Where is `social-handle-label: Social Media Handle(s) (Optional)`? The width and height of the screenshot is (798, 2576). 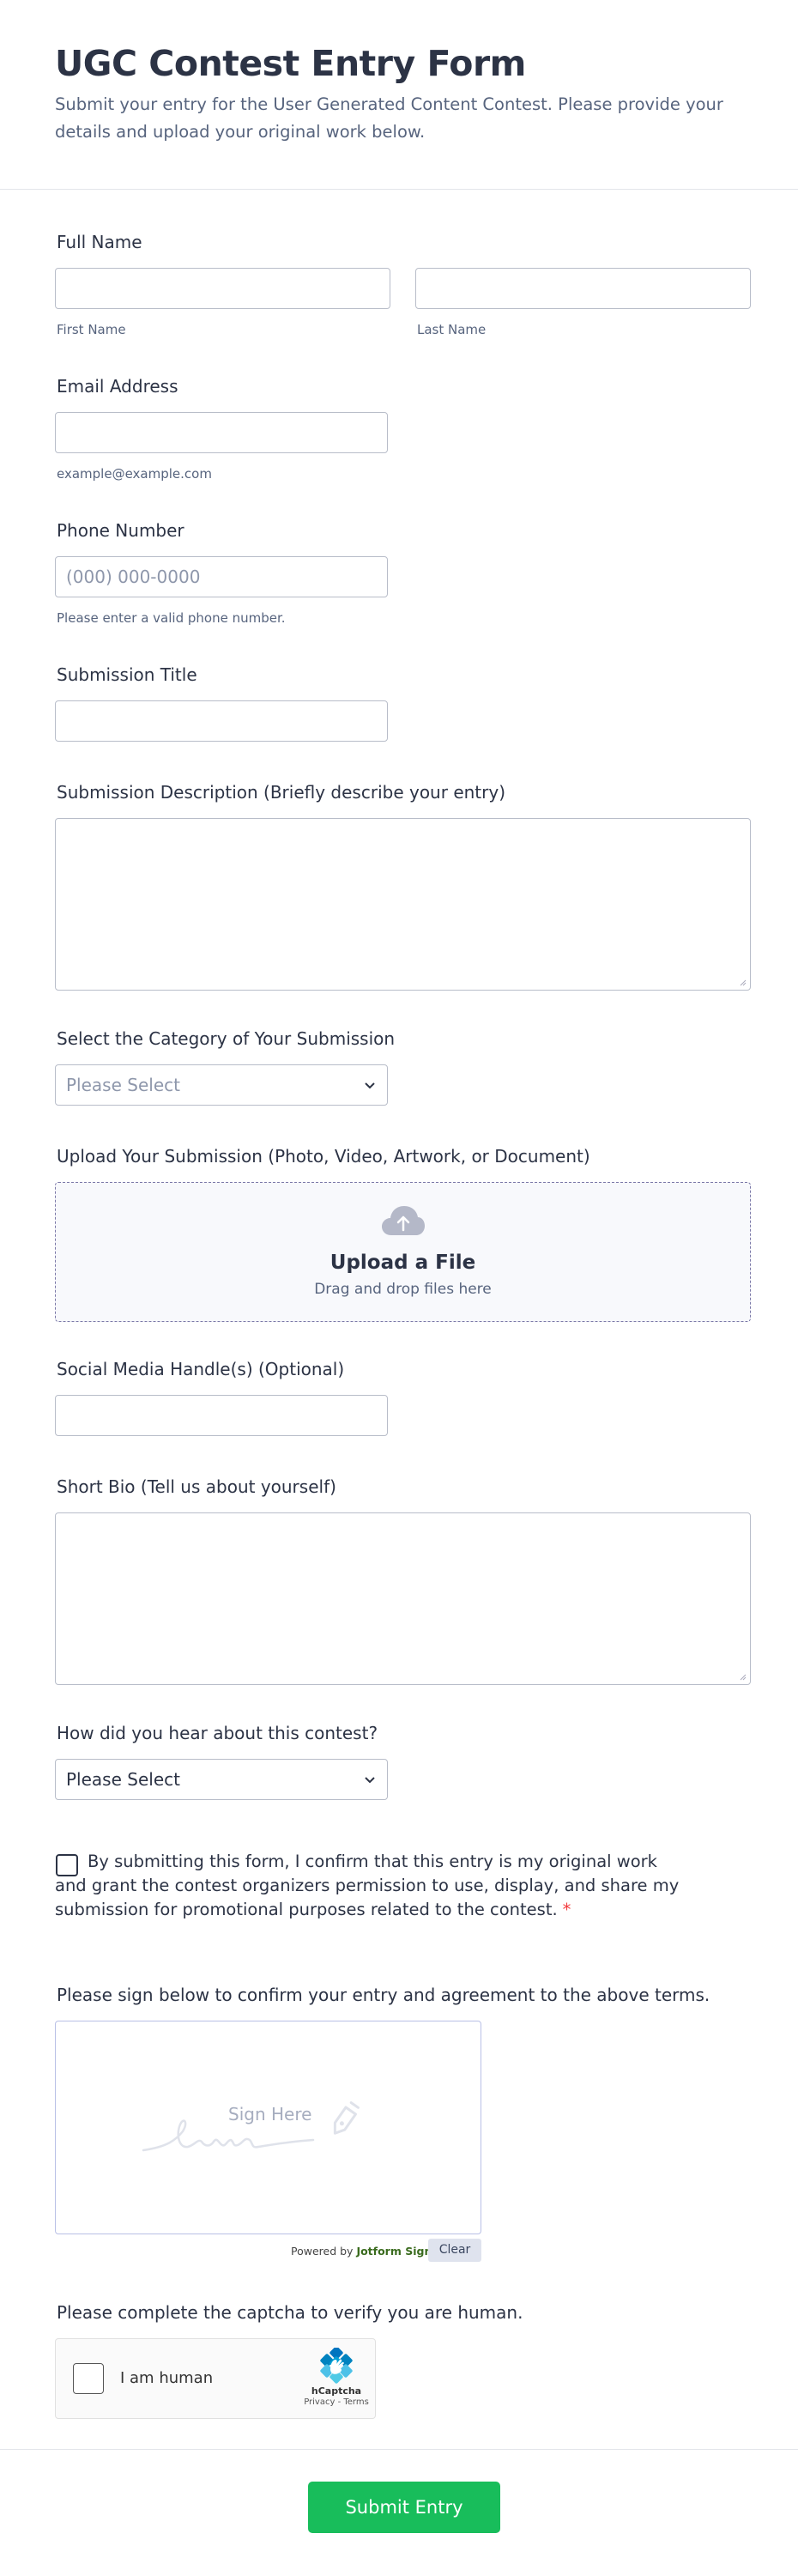
social-handle-label: Social Media Handle(s) (Optional) is located at coordinates (201, 1369).